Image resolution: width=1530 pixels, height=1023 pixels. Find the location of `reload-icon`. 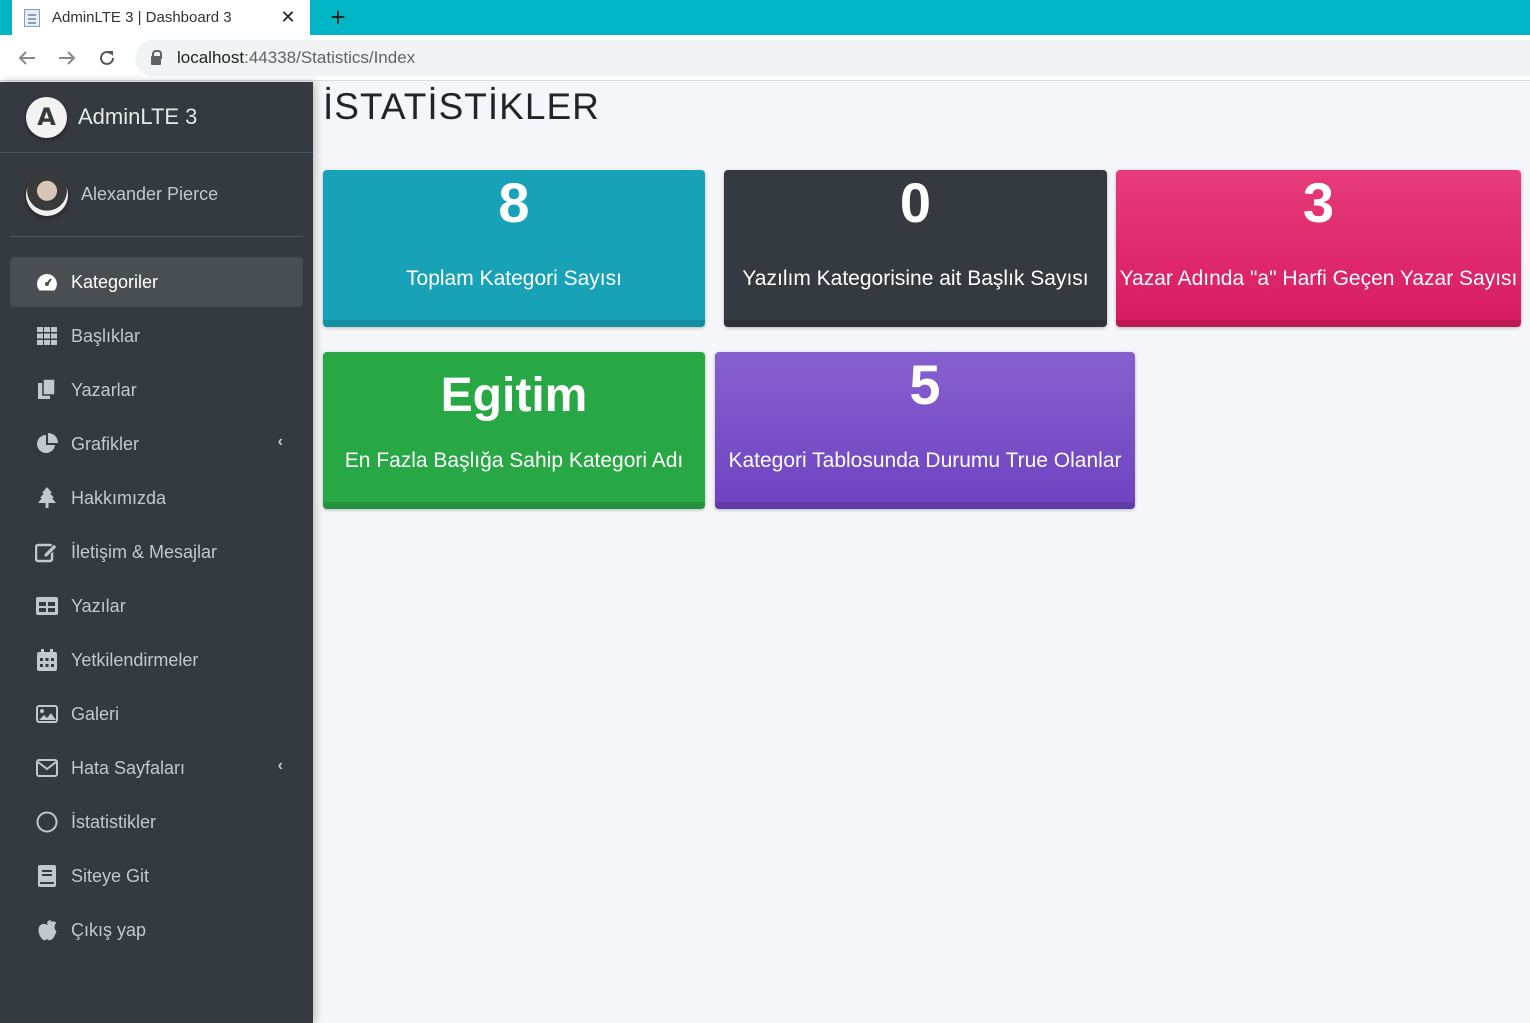

reload-icon is located at coordinates (107, 58).